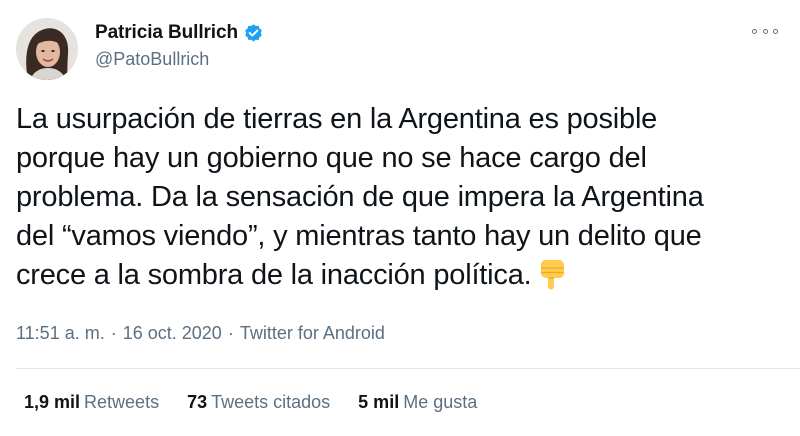 This screenshot has width=800, height=436. What do you see at coordinates (440, 402) in the screenshot?
I see `likes-label: Me gusta` at bounding box center [440, 402].